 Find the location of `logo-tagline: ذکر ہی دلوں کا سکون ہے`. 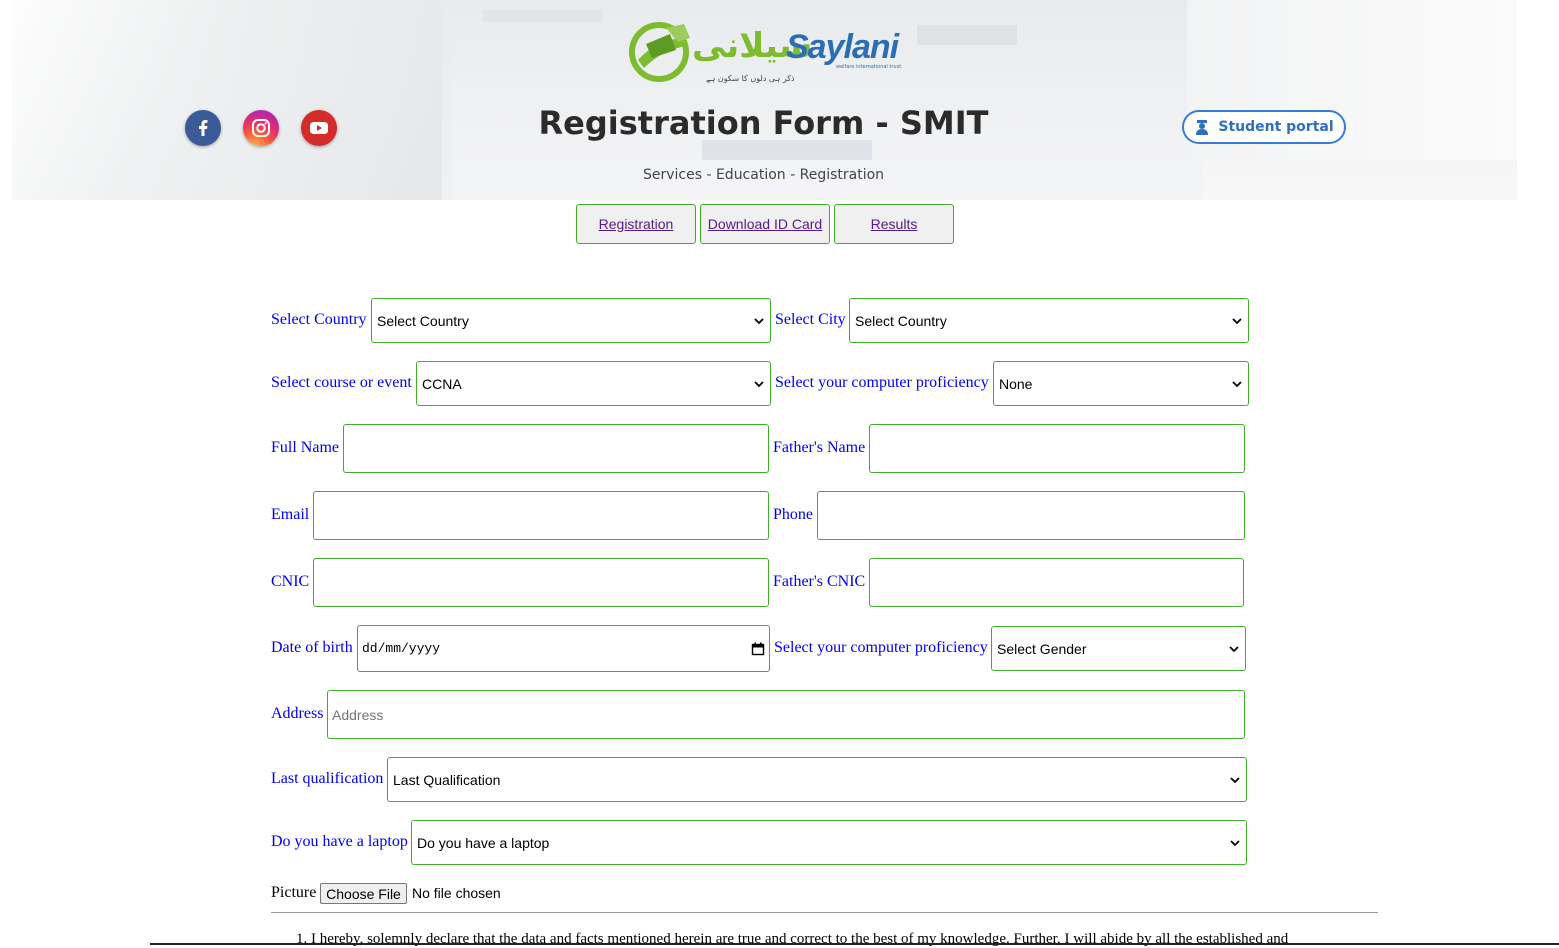

logo-tagline: ذکر ہی دلوں کا سکون ہے is located at coordinates (750, 78).